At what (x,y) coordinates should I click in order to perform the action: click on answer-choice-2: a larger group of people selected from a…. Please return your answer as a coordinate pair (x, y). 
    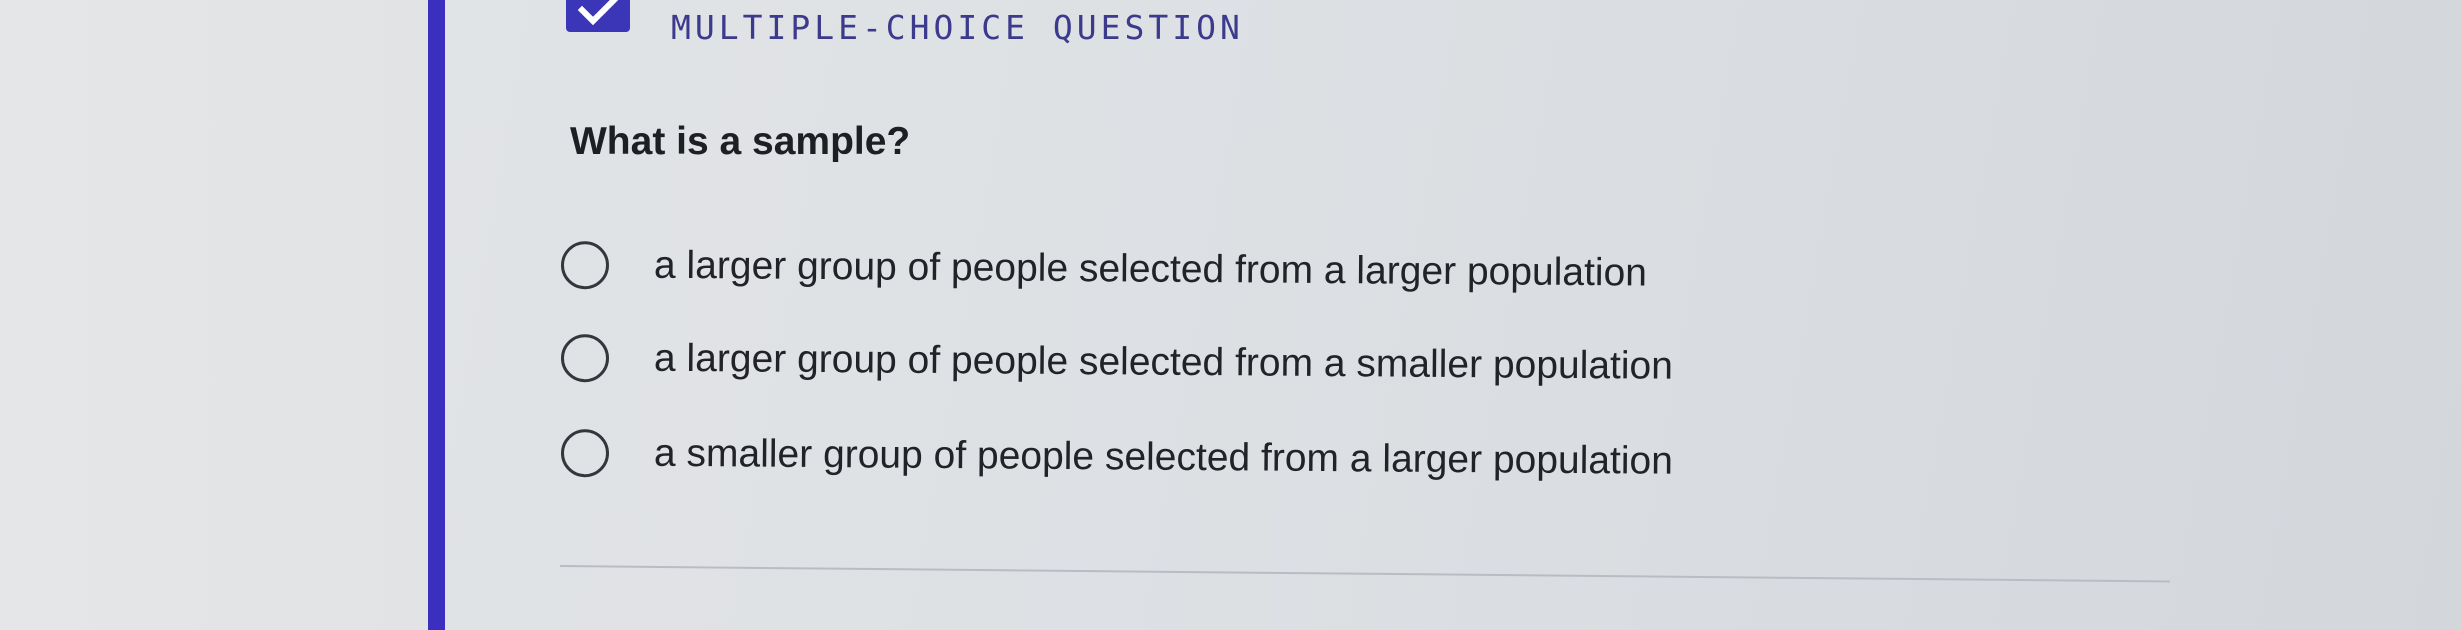
    Looking at the image, I should click on (1116, 362).